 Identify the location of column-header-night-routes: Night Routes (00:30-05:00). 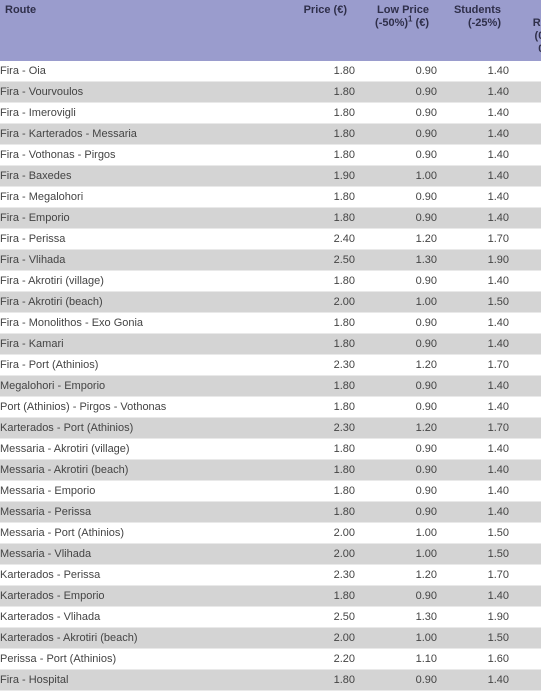
(525, 30).